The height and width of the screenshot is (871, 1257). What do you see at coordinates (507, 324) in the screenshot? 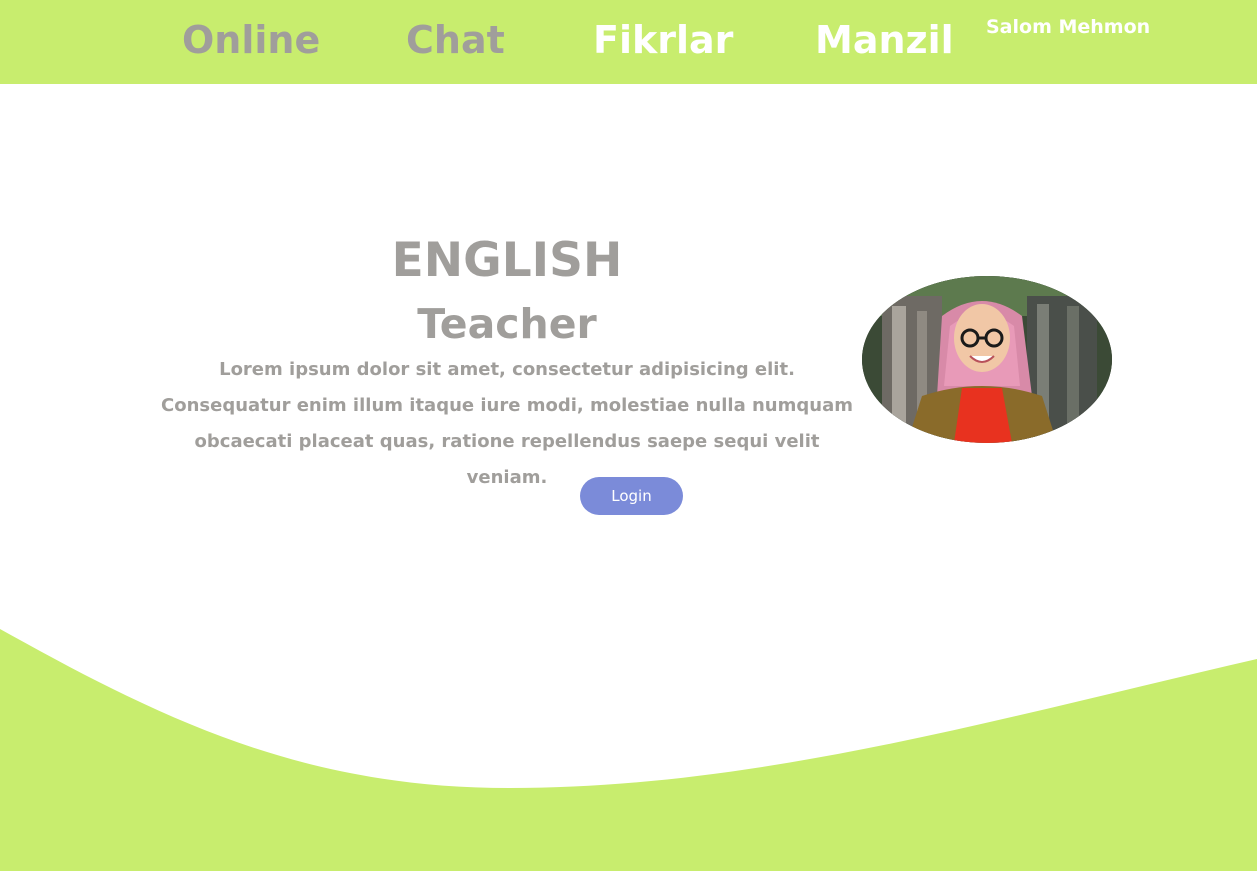
I see `hero-subtitle: Teacher` at bounding box center [507, 324].